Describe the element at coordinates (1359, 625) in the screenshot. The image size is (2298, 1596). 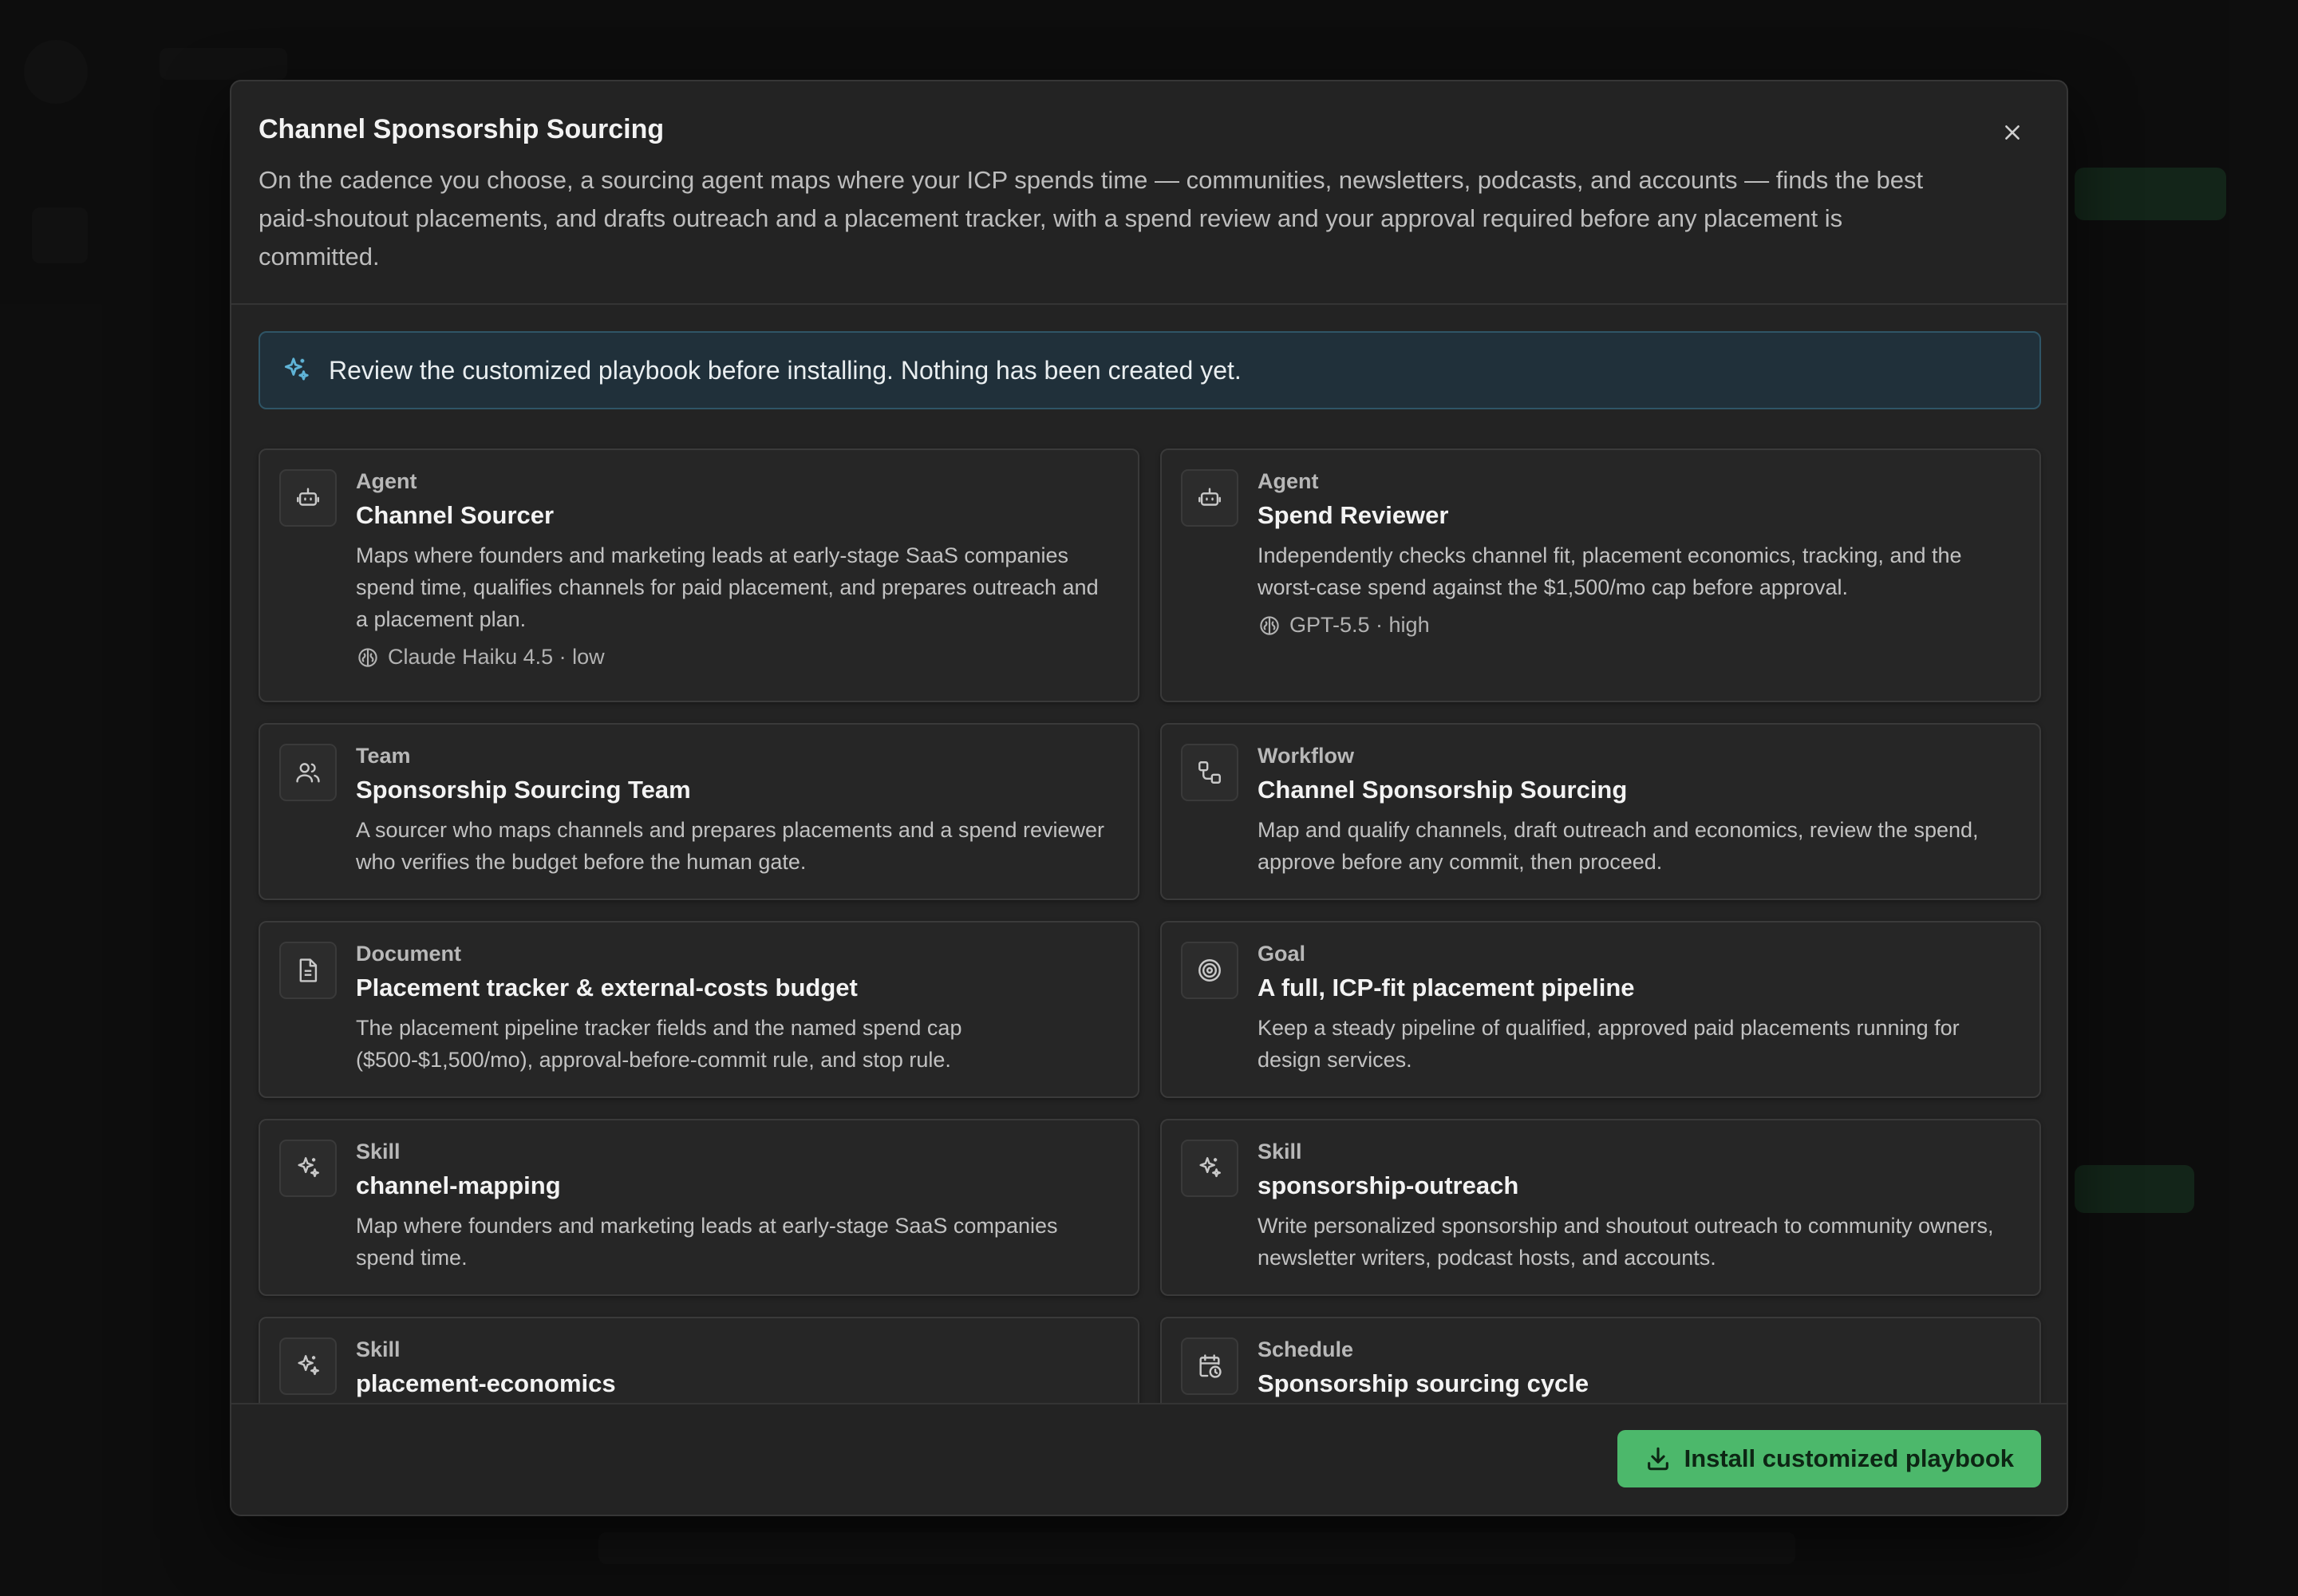
I see `card-model-label: GPT-5.5 · high` at that location.